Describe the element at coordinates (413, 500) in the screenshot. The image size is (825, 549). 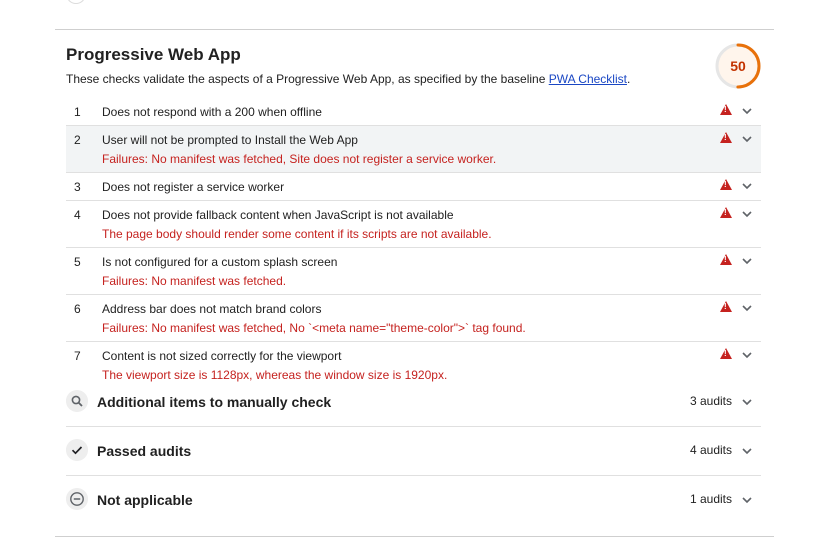
I see `group-not-applicable: Not applicable 1 audits` at that location.